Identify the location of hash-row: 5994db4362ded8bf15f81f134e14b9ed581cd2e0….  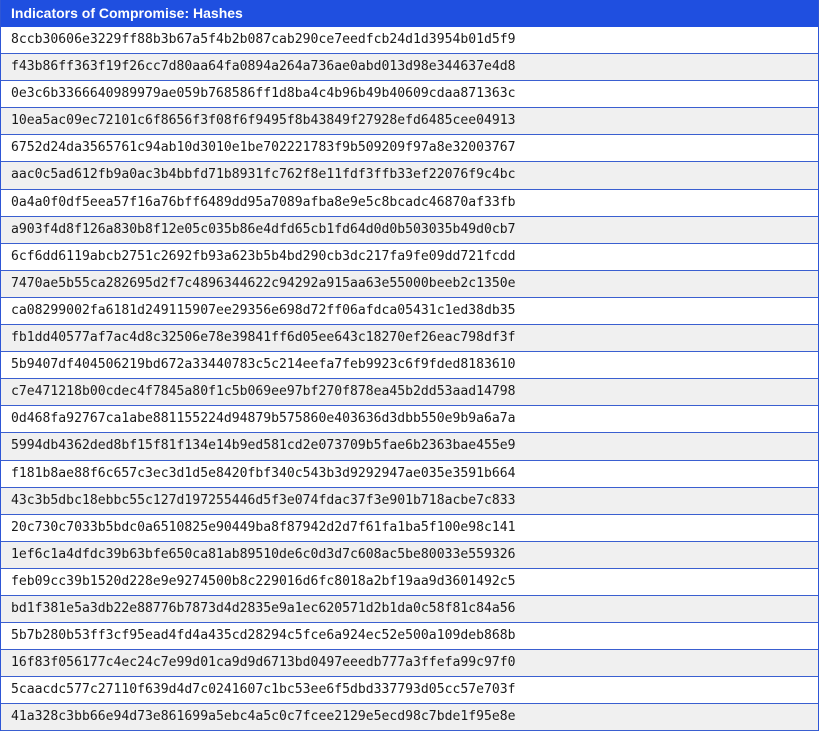
(409, 447).